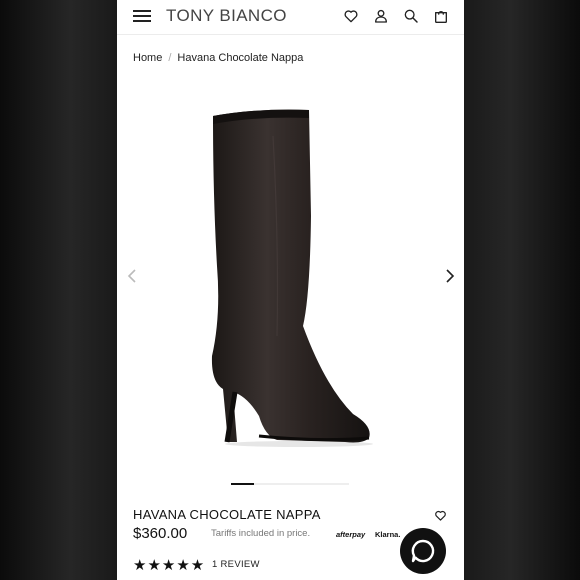 This screenshot has height=580, width=580. What do you see at coordinates (381, 16) in the screenshot?
I see `user-icon` at bounding box center [381, 16].